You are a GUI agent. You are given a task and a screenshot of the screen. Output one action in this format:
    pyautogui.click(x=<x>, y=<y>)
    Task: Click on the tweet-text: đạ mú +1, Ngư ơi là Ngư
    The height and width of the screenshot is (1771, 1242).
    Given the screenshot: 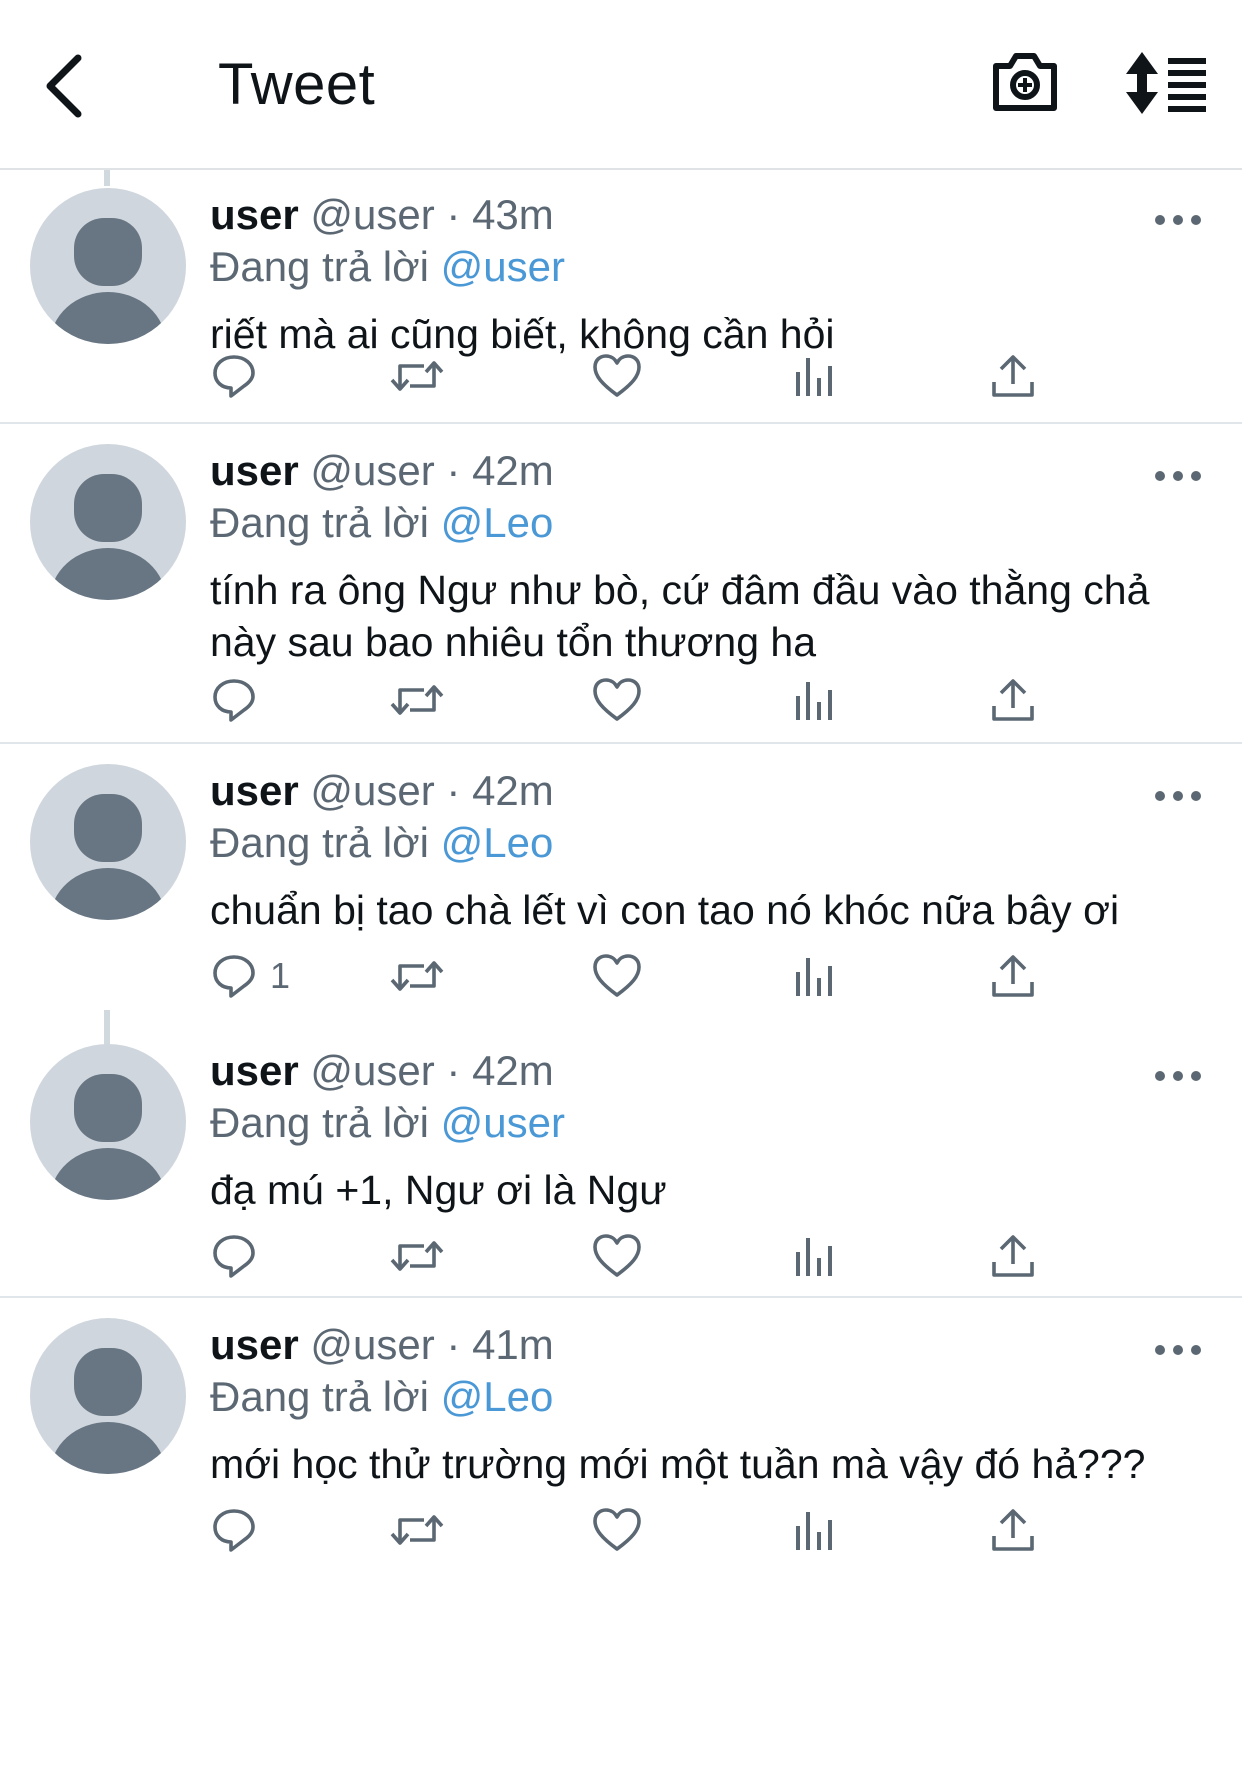 What is the action you would take?
    pyautogui.click(x=438, y=1190)
    